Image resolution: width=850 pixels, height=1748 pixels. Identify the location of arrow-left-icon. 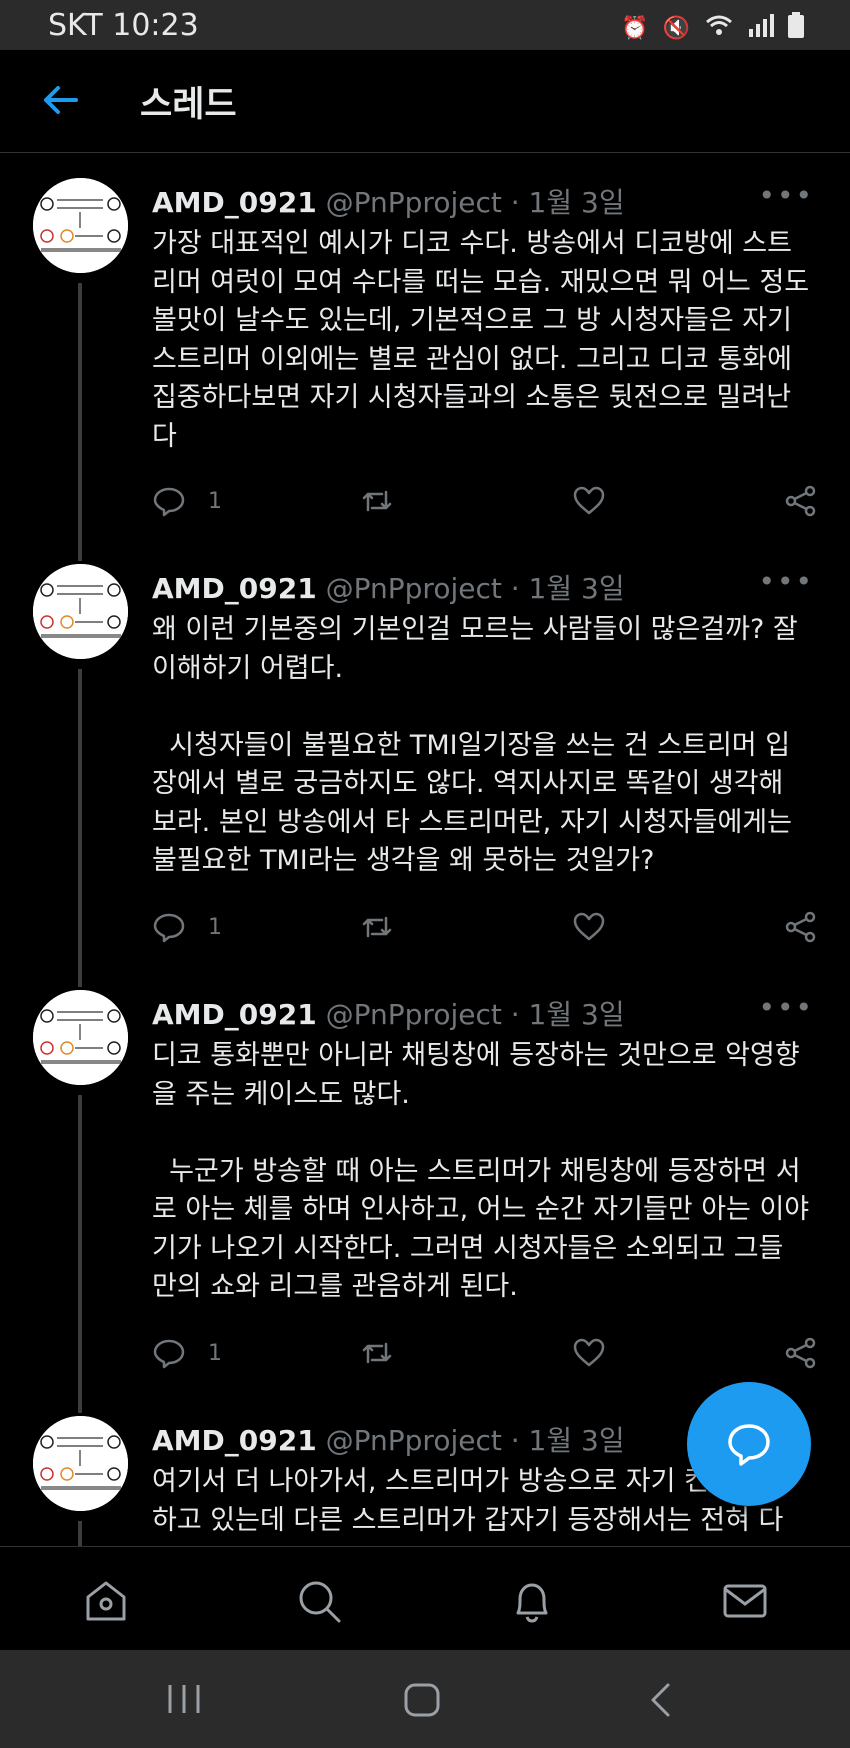
(61, 100).